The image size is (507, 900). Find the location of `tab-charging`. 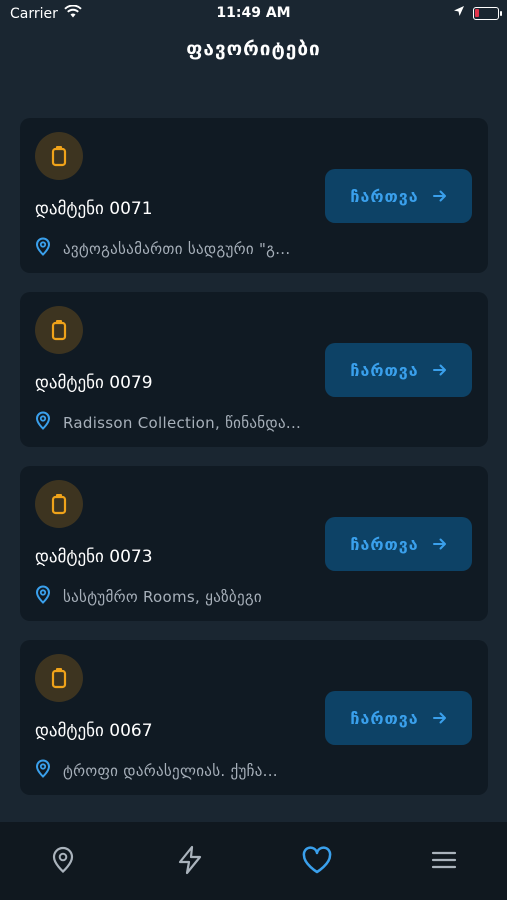

tab-charging is located at coordinates (190, 862).